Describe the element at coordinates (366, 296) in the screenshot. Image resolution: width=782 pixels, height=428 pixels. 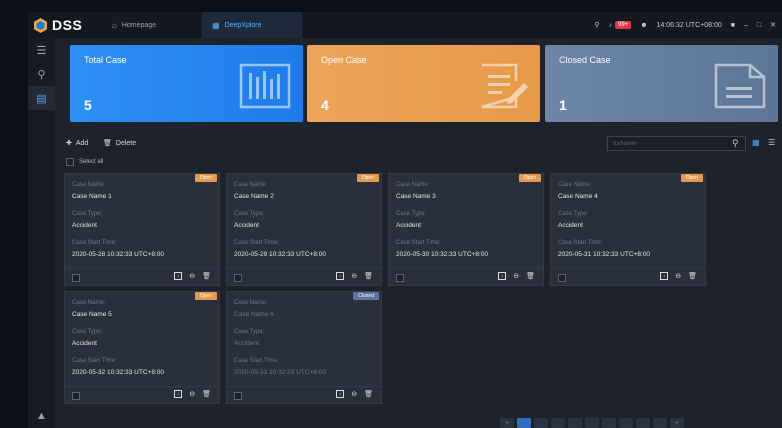
I see `status-badge: Closed` at that location.